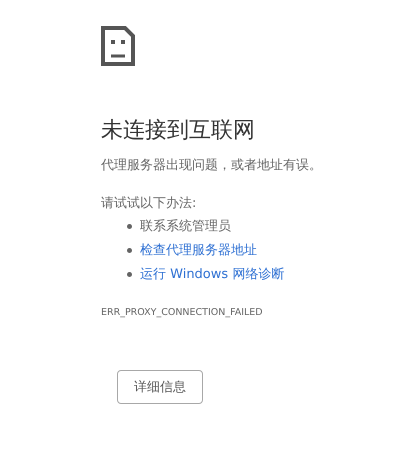 The image size is (407, 467). Describe the element at coordinates (148, 204) in the screenshot. I see `suggestions-heading: 请试试以下办法:` at that location.